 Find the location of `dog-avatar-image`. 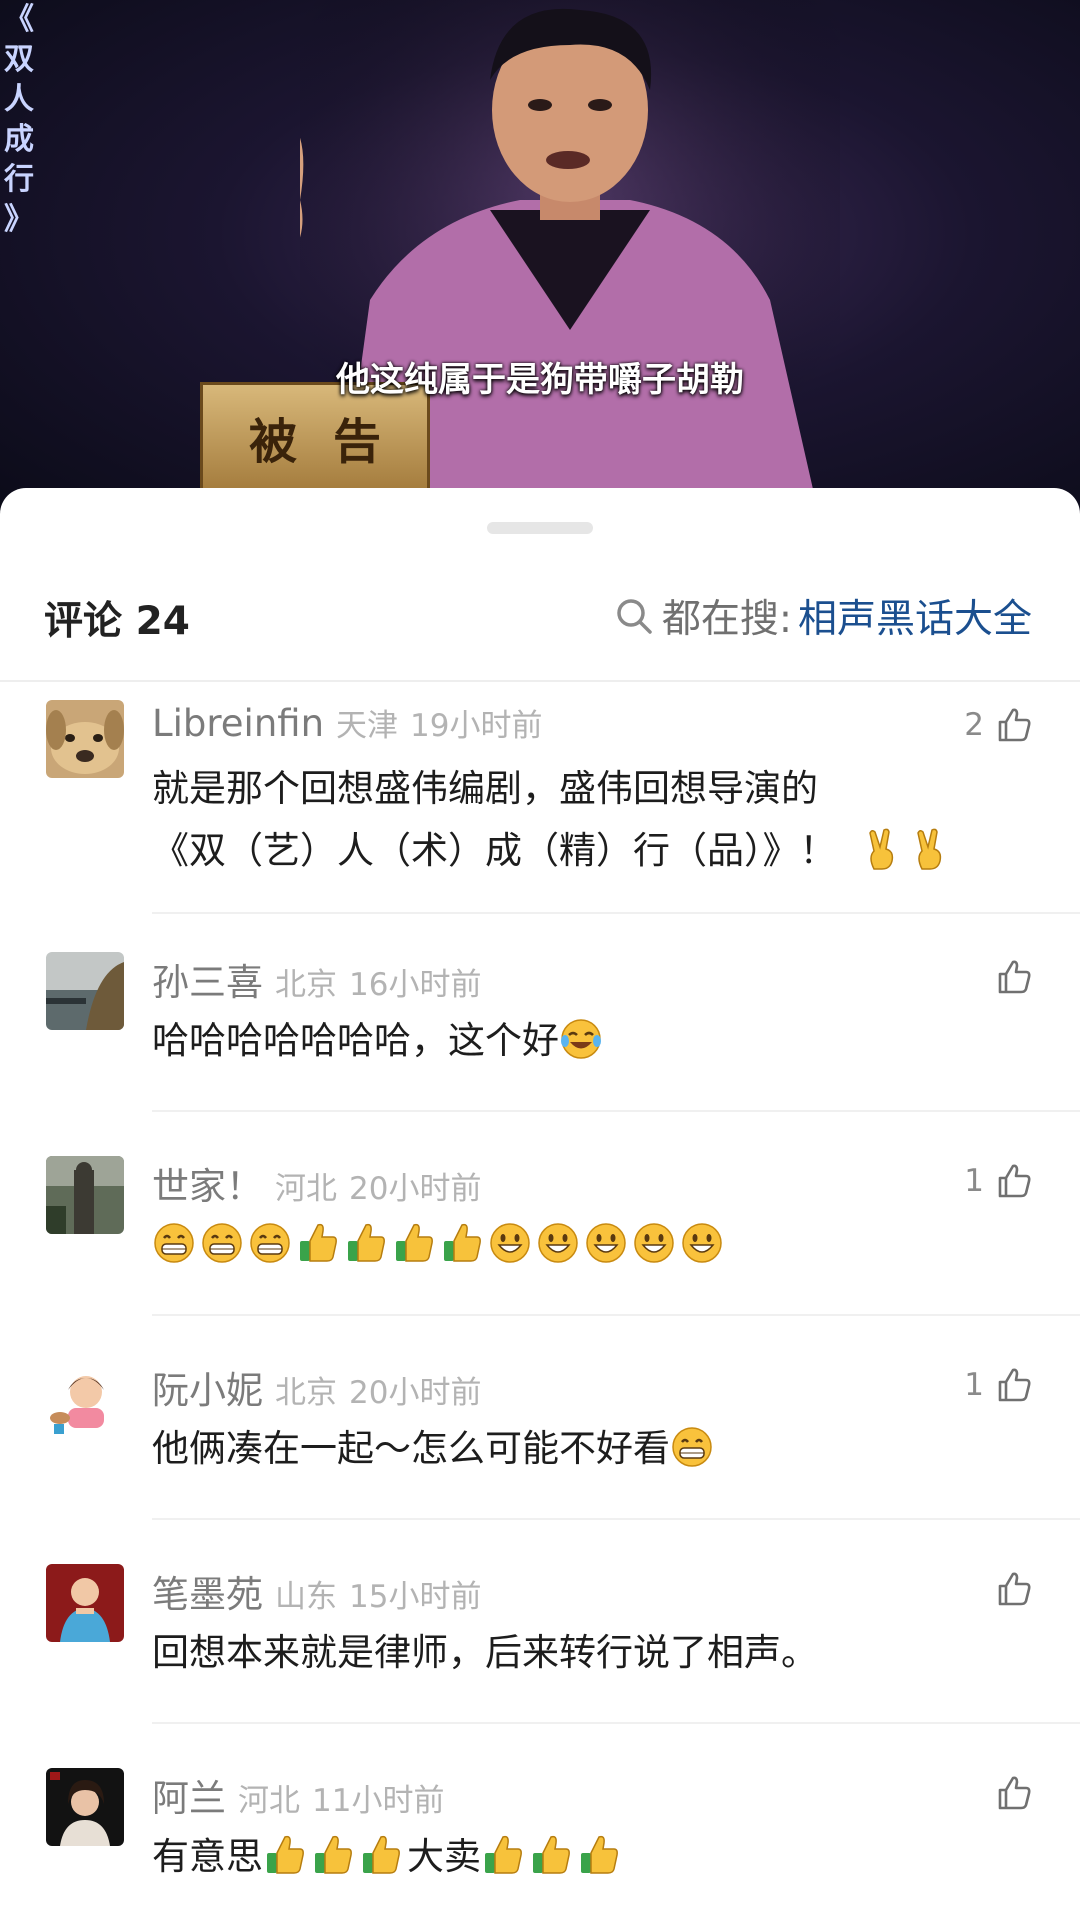

dog-avatar-image is located at coordinates (85, 739).